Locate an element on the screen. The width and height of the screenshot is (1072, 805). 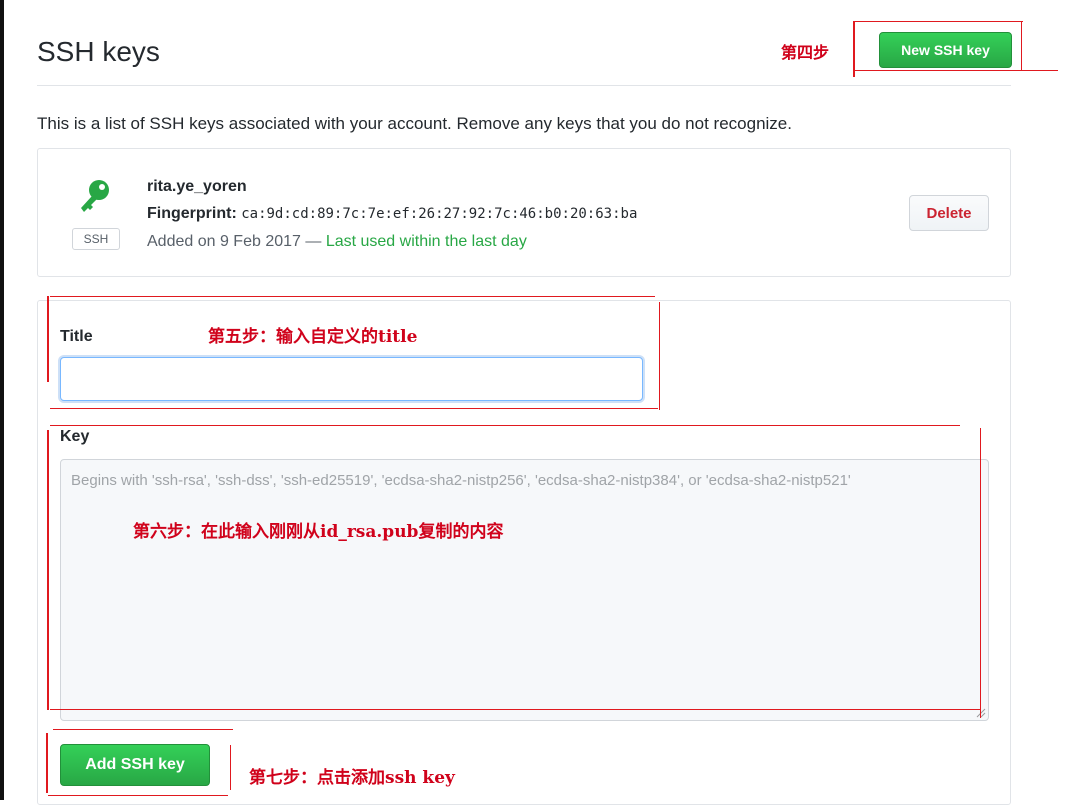
title-field-label: Title is located at coordinates (76, 336).